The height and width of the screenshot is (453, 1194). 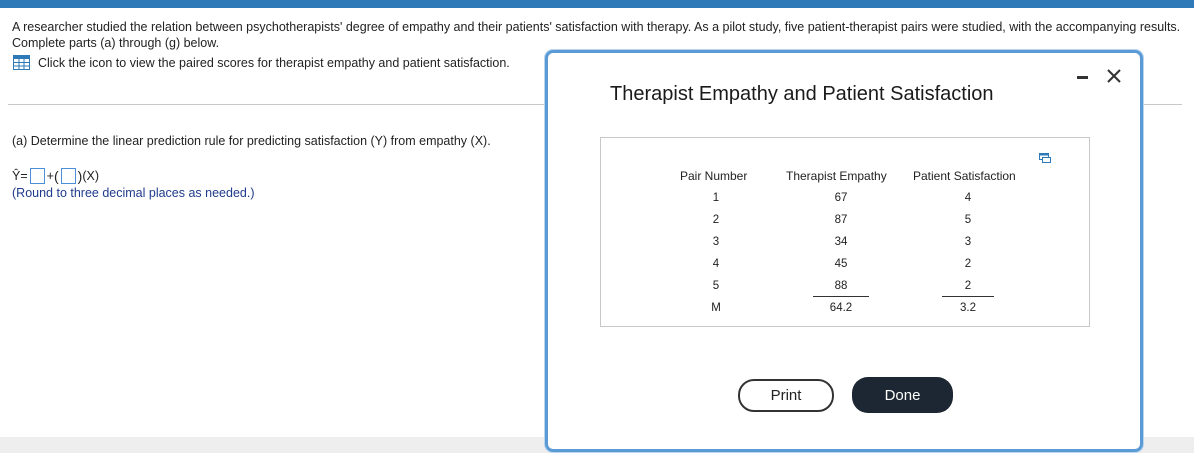 I want to click on cell-satisfaction-1: 4, so click(x=968, y=198).